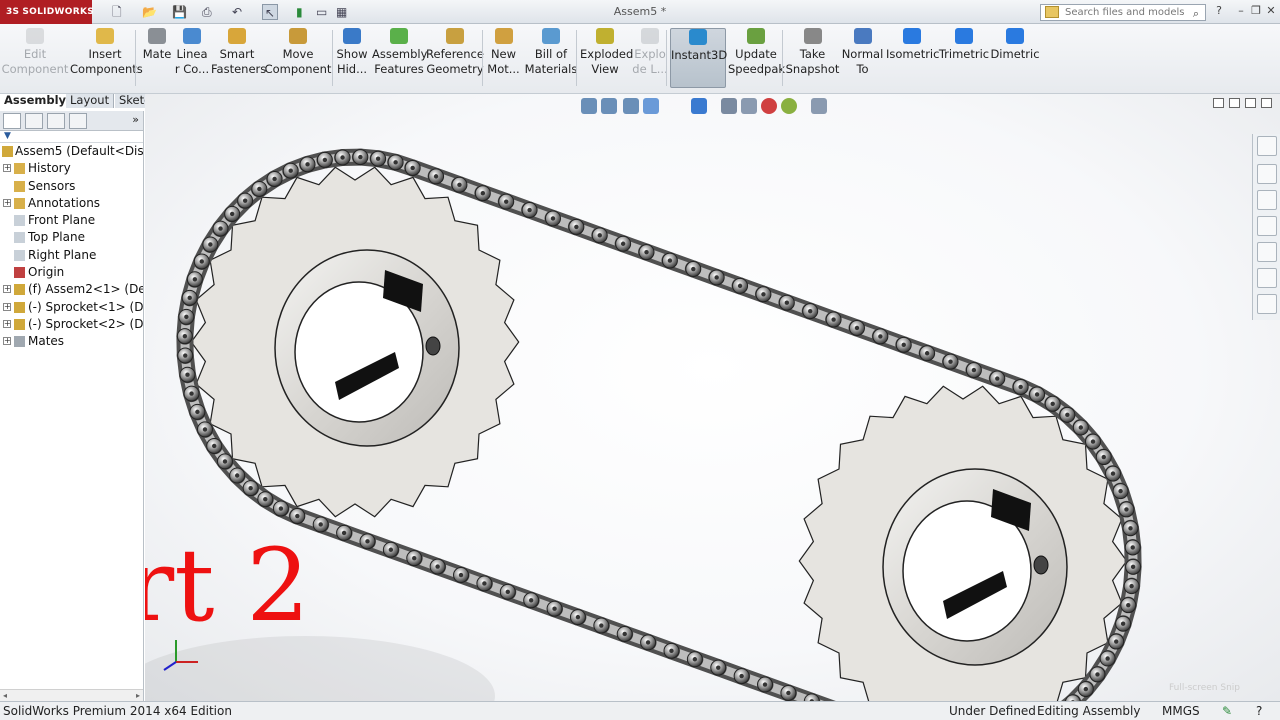 The width and height of the screenshot is (1280, 720). I want to click on previous-view-icon, so click(631, 106).